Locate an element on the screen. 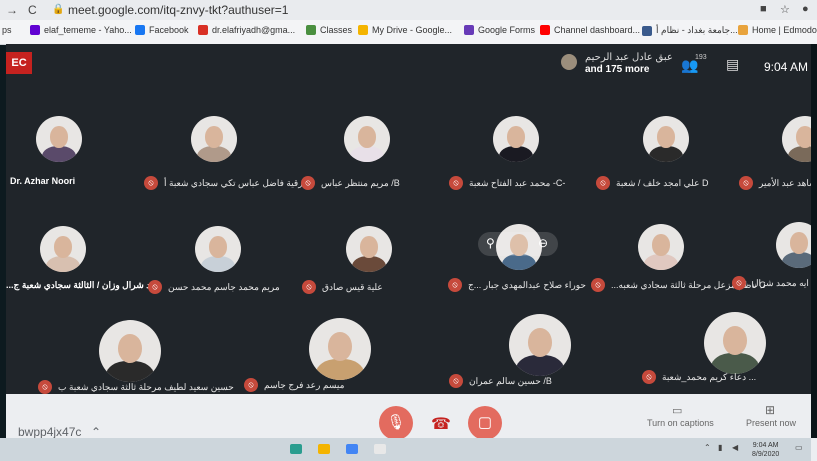 Image resolution: width=817 pixels, height=461 pixels. camera-toggle-button: ▢ is located at coordinates (485, 423).